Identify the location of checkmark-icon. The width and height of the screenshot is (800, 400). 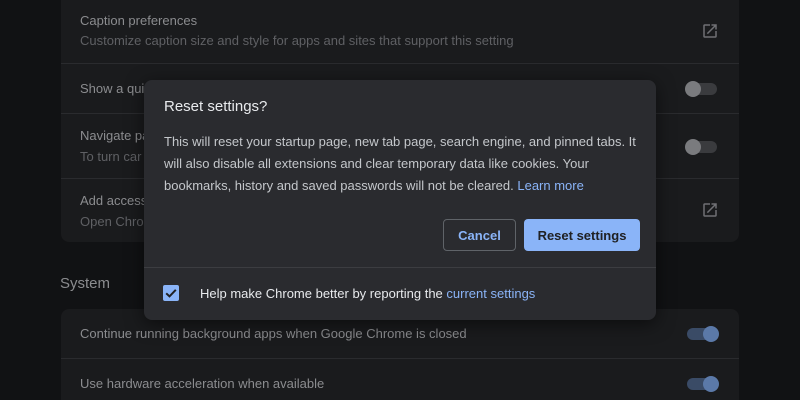
(171, 293).